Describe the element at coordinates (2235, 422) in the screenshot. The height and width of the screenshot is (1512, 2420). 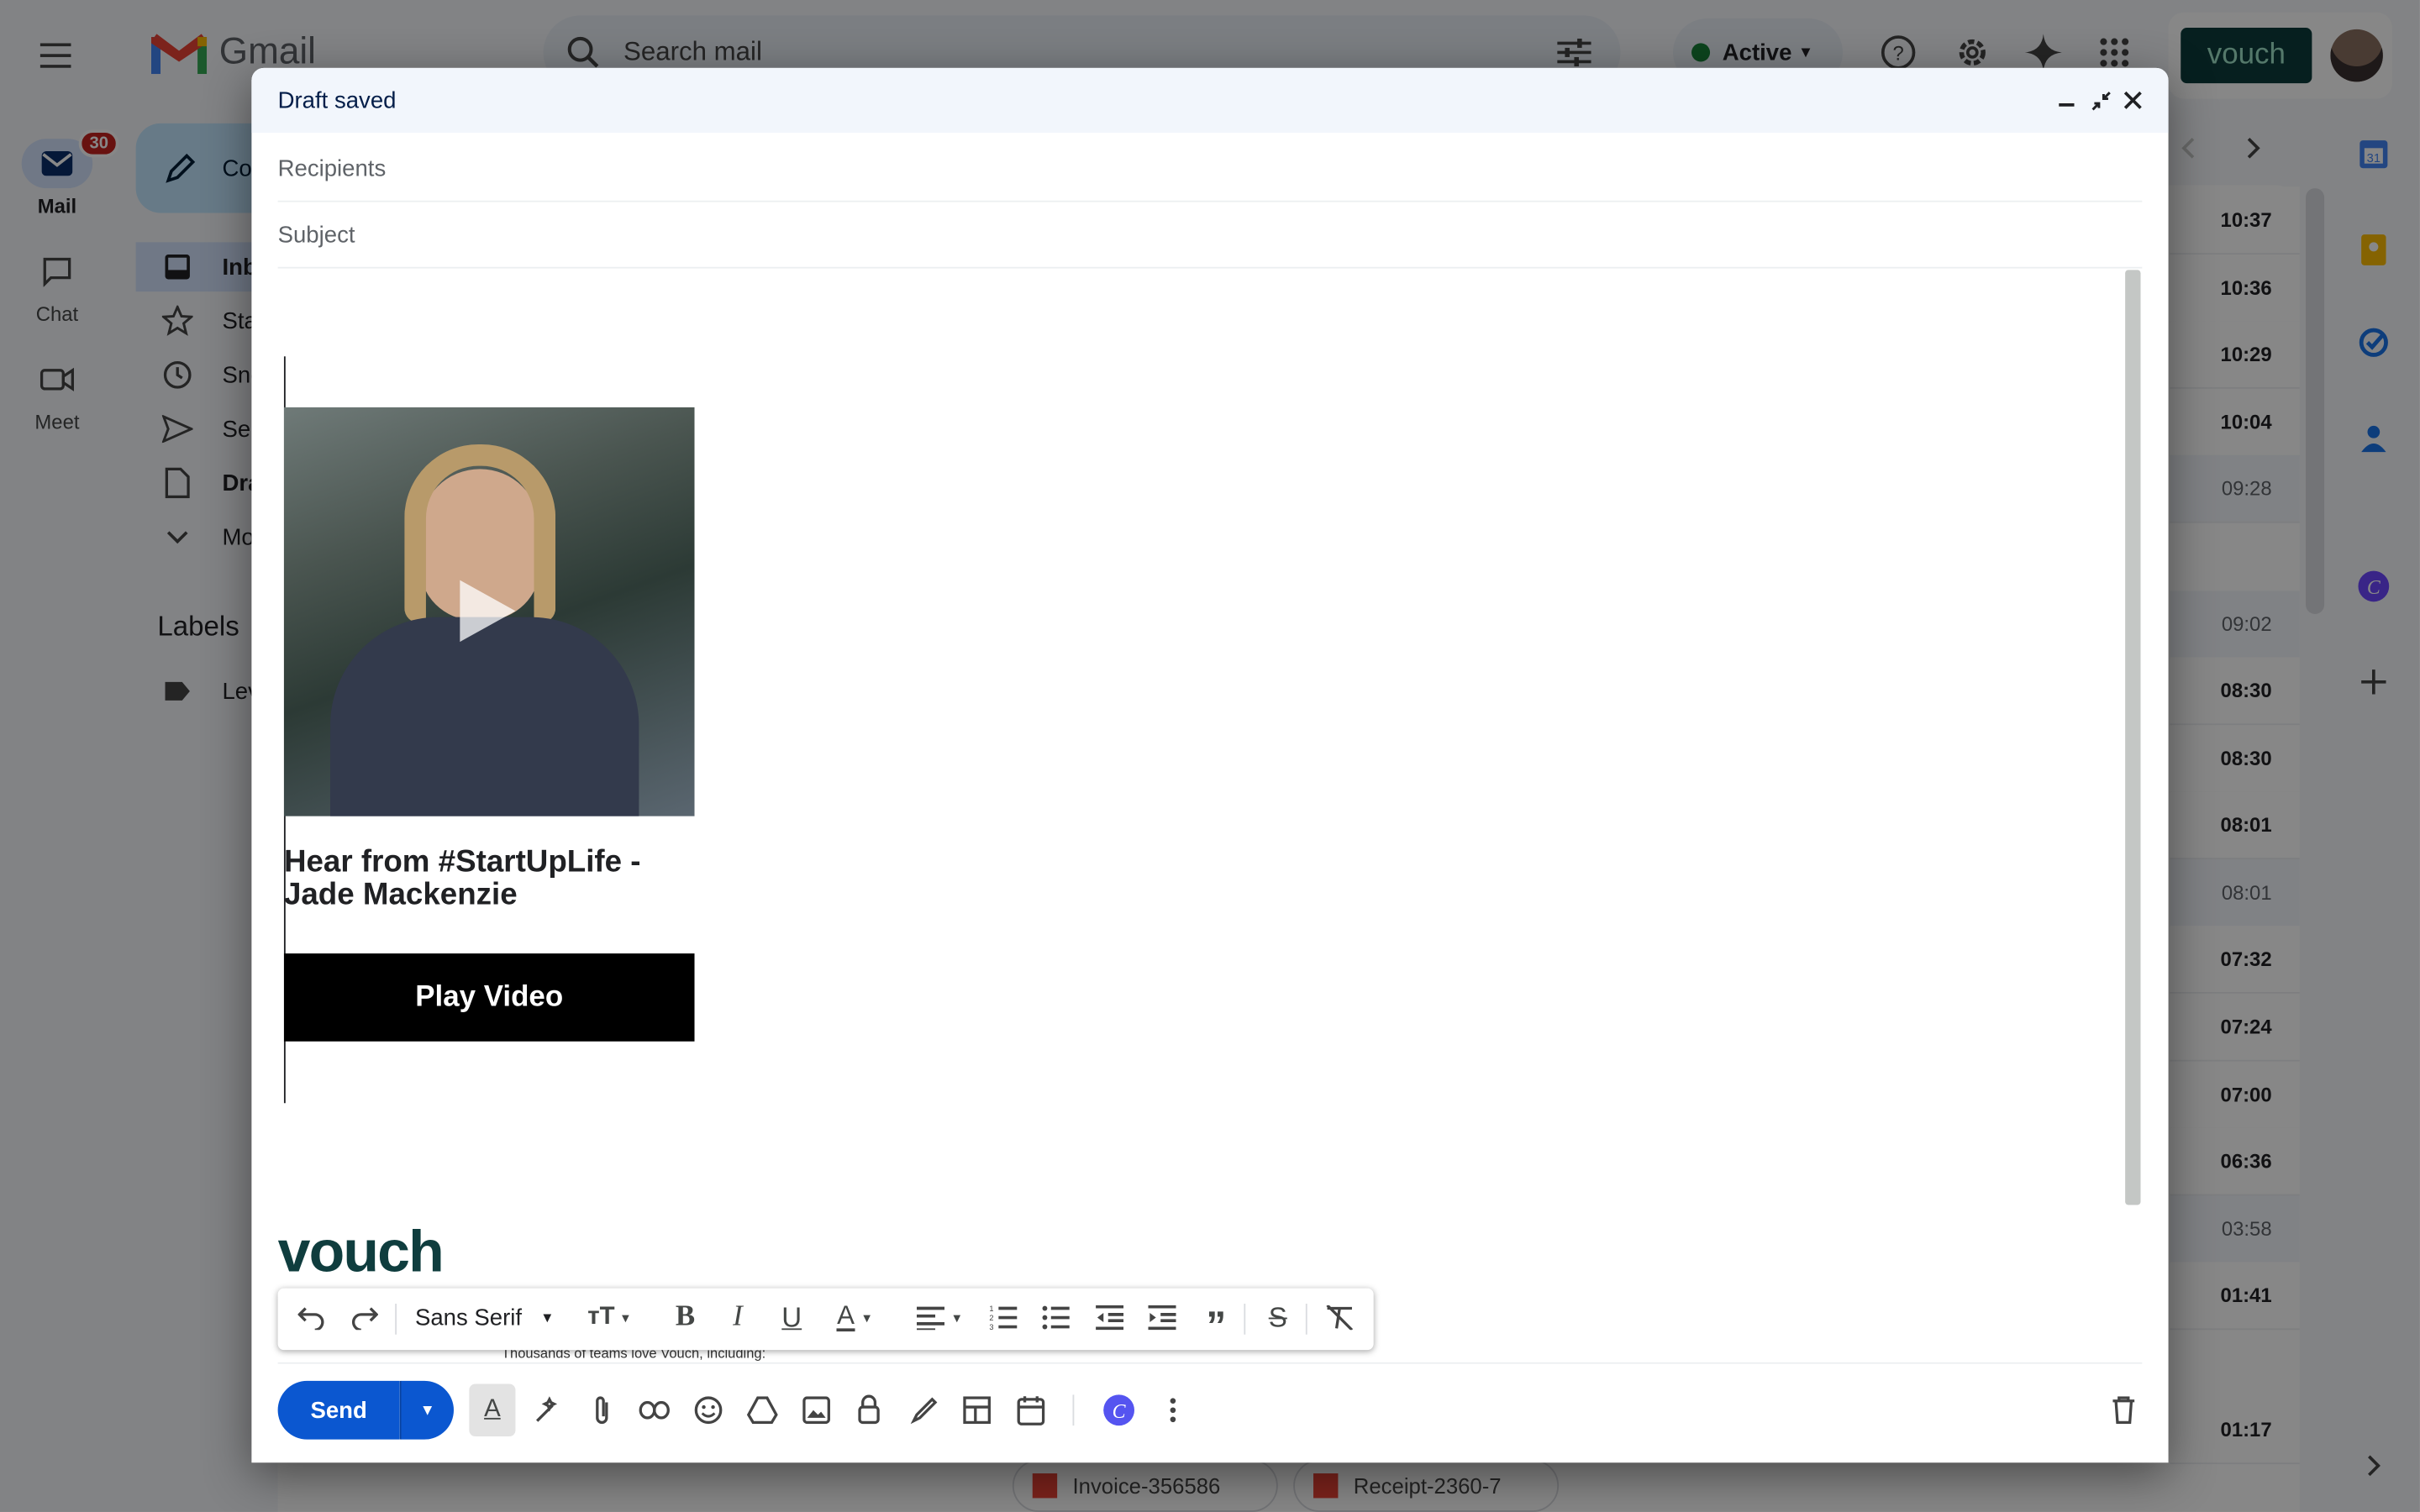
I see `email-time: 10:04` at that location.